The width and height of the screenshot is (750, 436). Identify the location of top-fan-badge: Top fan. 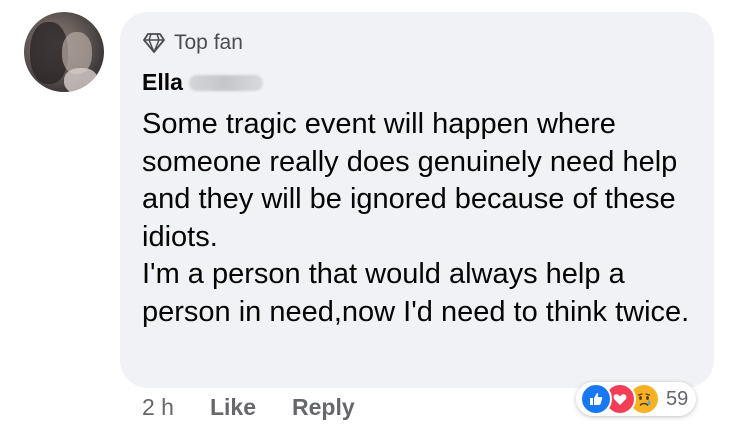
(192, 43).